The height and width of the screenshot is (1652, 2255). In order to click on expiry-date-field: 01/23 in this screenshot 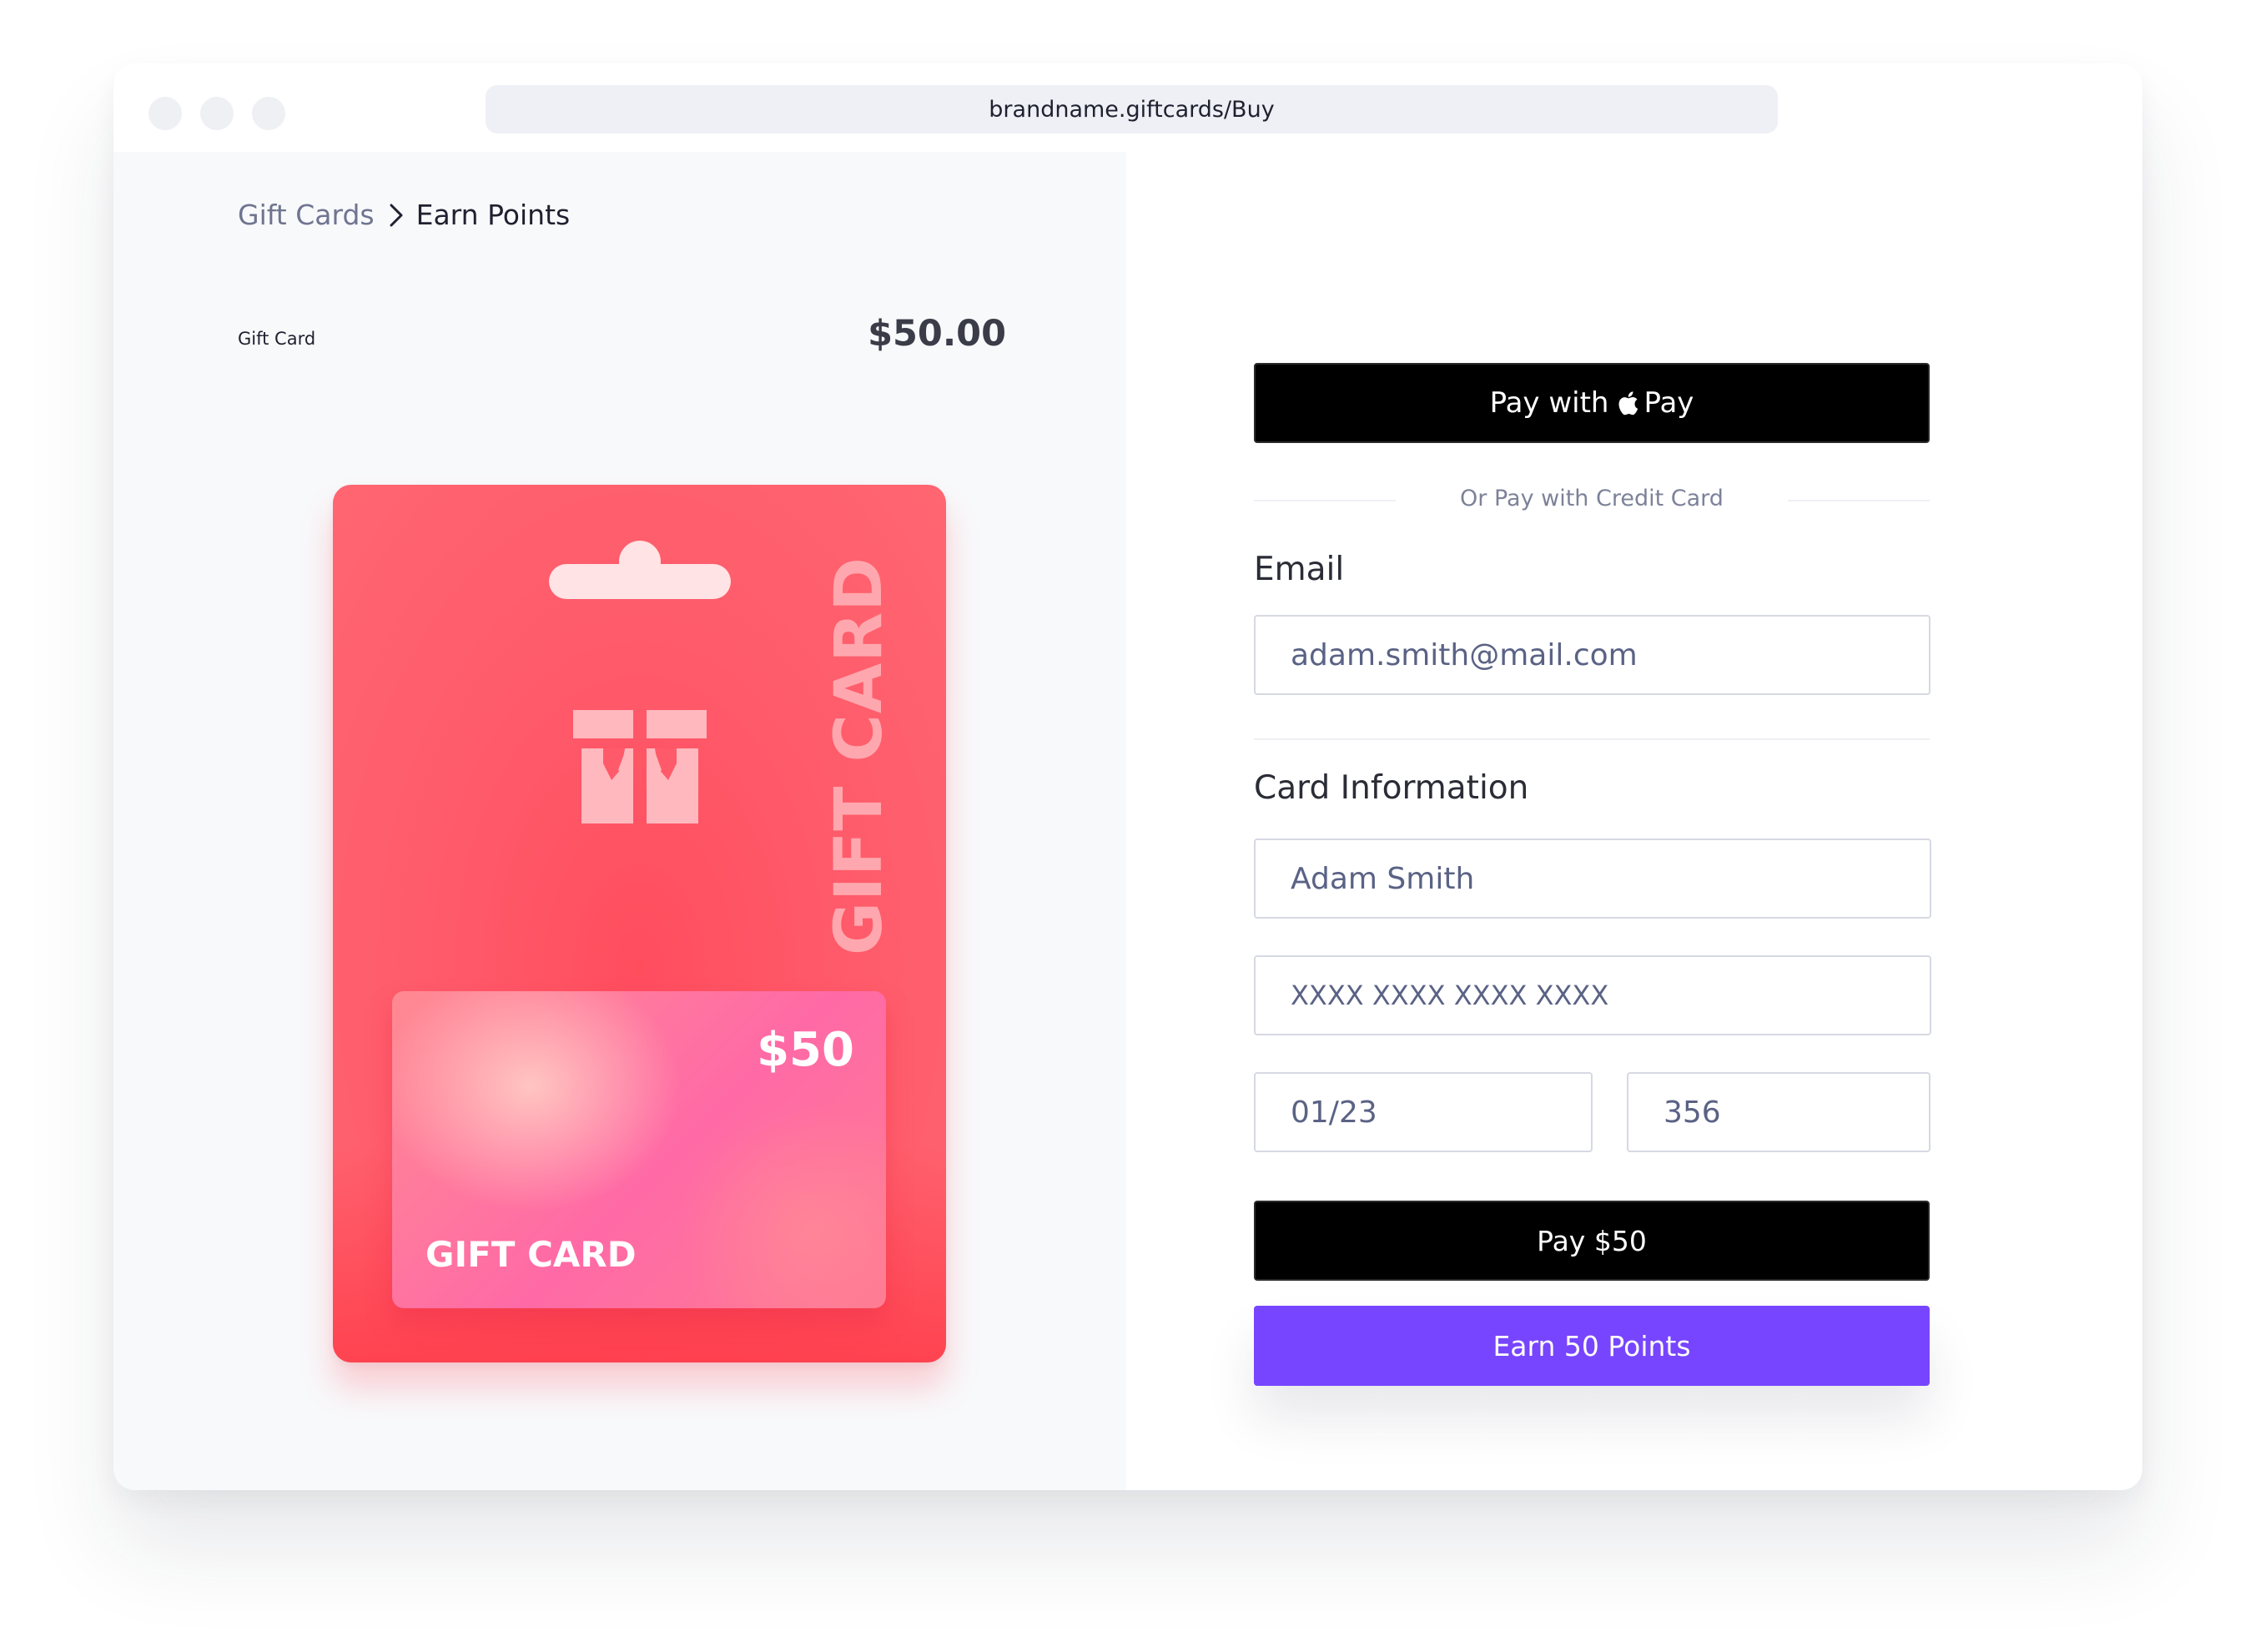, I will do `click(1424, 1112)`.